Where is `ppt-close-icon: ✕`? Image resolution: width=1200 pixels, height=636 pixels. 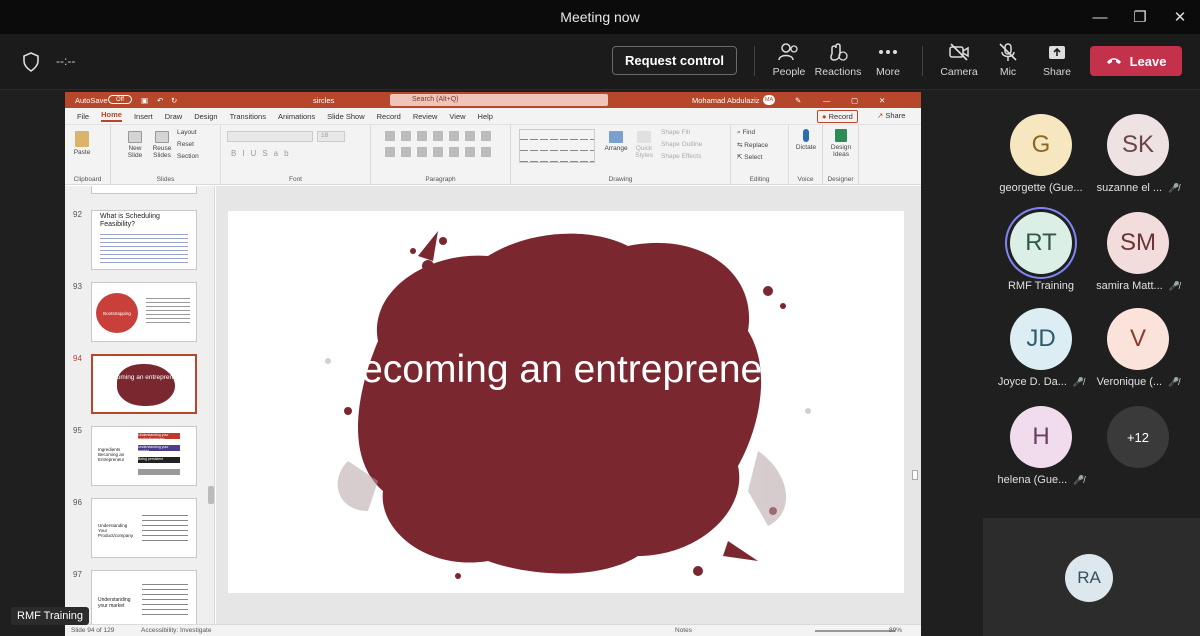
ppt-close-icon: ✕ is located at coordinates (882, 100).